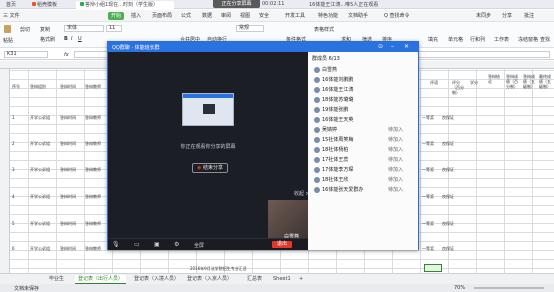 The width and height of the screenshot is (554, 292). I want to click on menu-review: 审阅, so click(226, 16).